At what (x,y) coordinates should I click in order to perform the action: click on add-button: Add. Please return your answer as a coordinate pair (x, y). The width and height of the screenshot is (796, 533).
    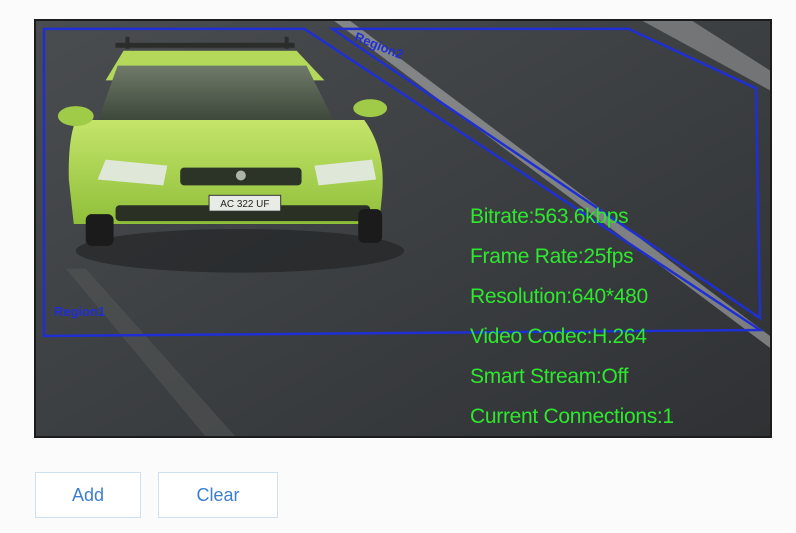
    Looking at the image, I should click on (88, 495).